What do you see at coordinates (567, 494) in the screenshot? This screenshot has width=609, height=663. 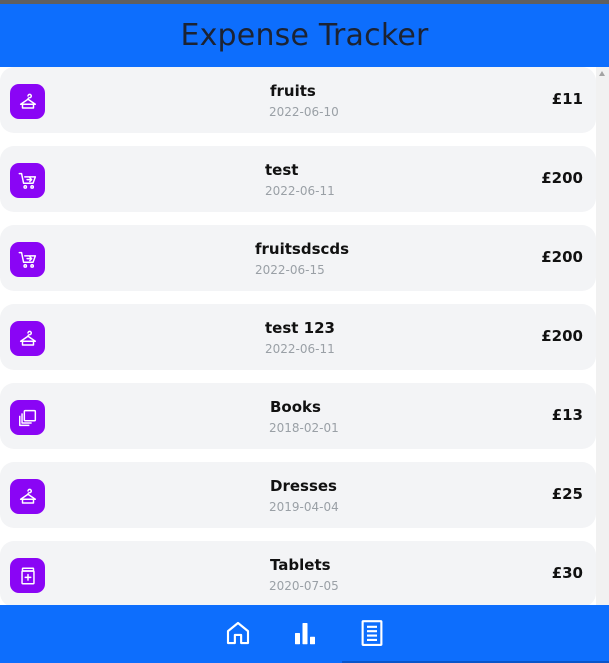 I see `expense-amount: £25` at bounding box center [567, 494].